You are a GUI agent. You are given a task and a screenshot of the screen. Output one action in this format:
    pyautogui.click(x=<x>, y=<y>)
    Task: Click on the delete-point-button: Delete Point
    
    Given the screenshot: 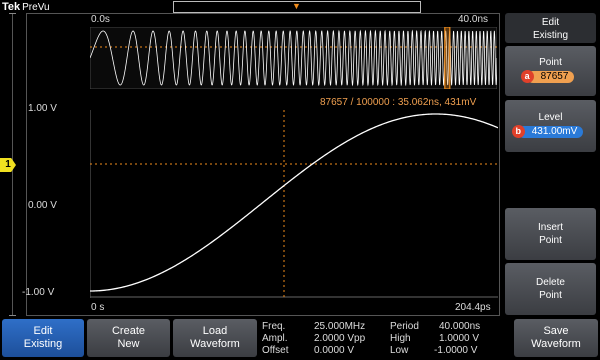 What is the action you would take?
    pyautogui.click(x=550, y=289)
    